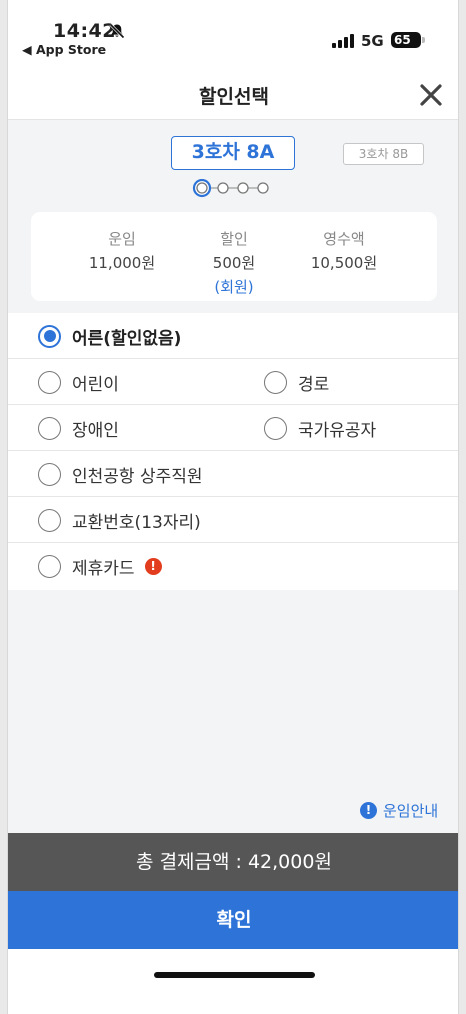  What do you see at coordinates (136, 522) in the screenshot?
I see `option-exchange-number-label: 교환번호(13자리)` at bounding box center [136, 522].